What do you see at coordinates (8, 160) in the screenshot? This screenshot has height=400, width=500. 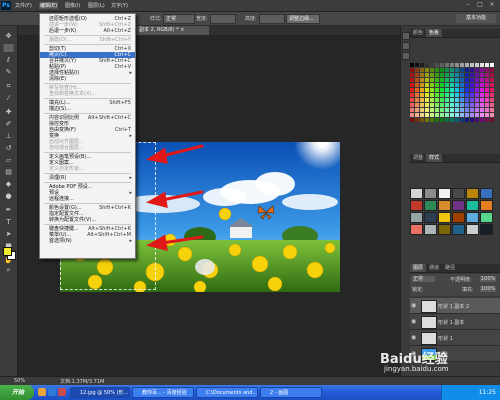 I see `eraser-icon: ▱` at bounding box center [8, 160].